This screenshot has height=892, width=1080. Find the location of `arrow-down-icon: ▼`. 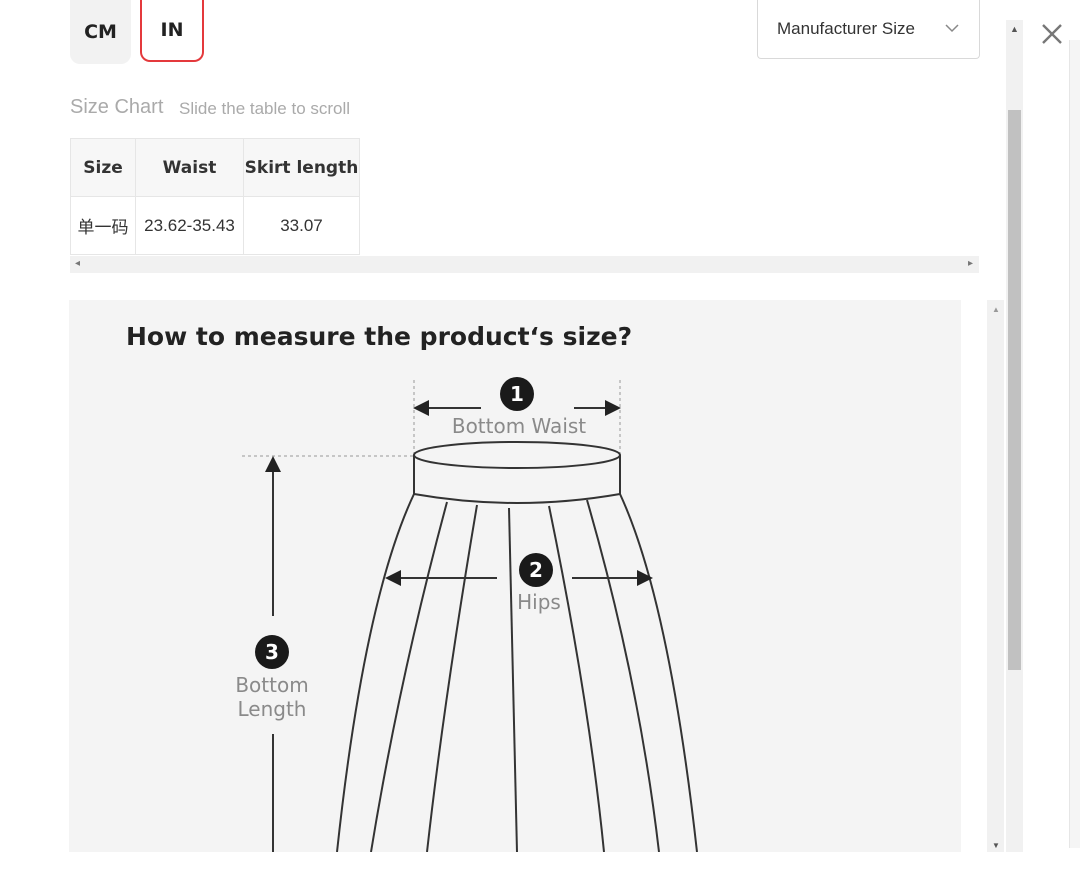

arrow-down-icon: ▼ is located at coordinates (996, 845).